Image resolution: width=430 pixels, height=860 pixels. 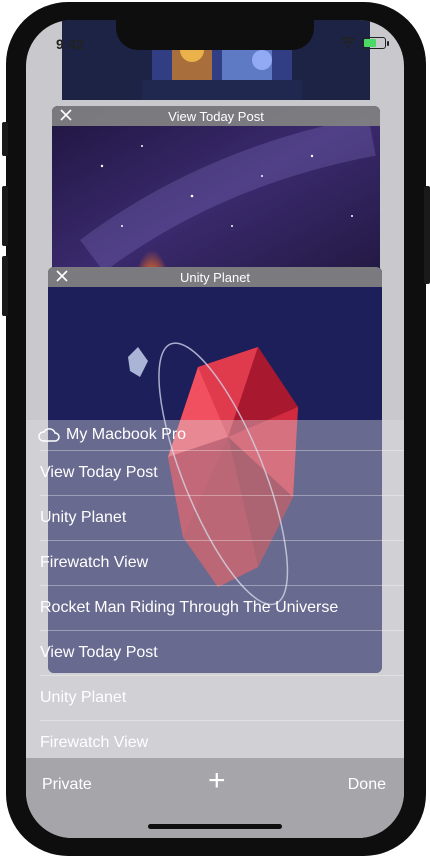 I want to click on wifi-icon, so click(x=348, y=43).